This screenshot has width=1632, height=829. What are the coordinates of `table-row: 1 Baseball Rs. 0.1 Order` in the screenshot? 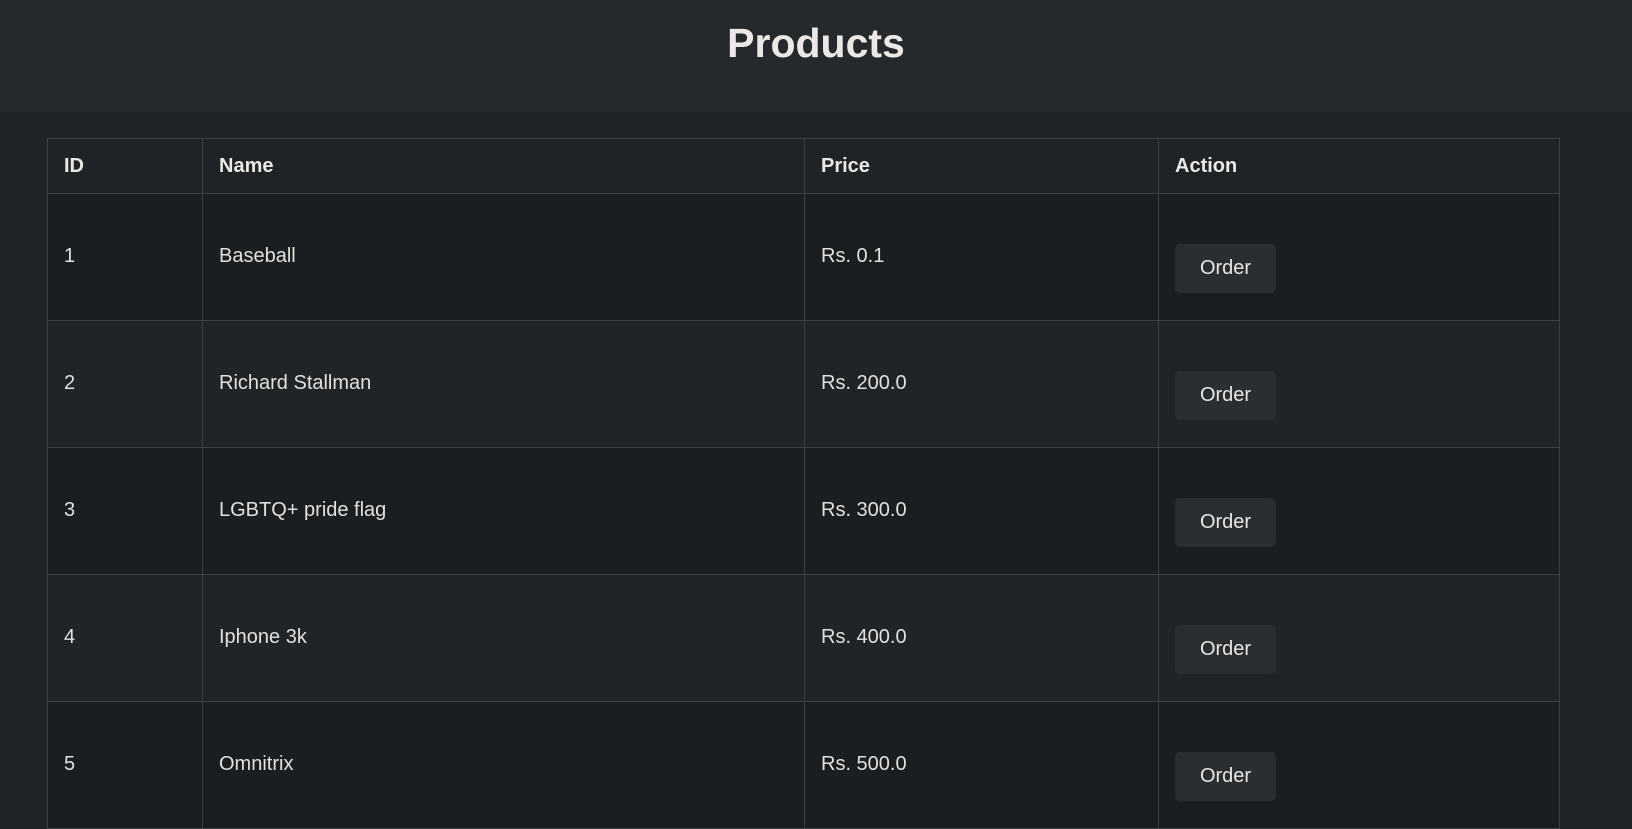 It's located at (803, 257).